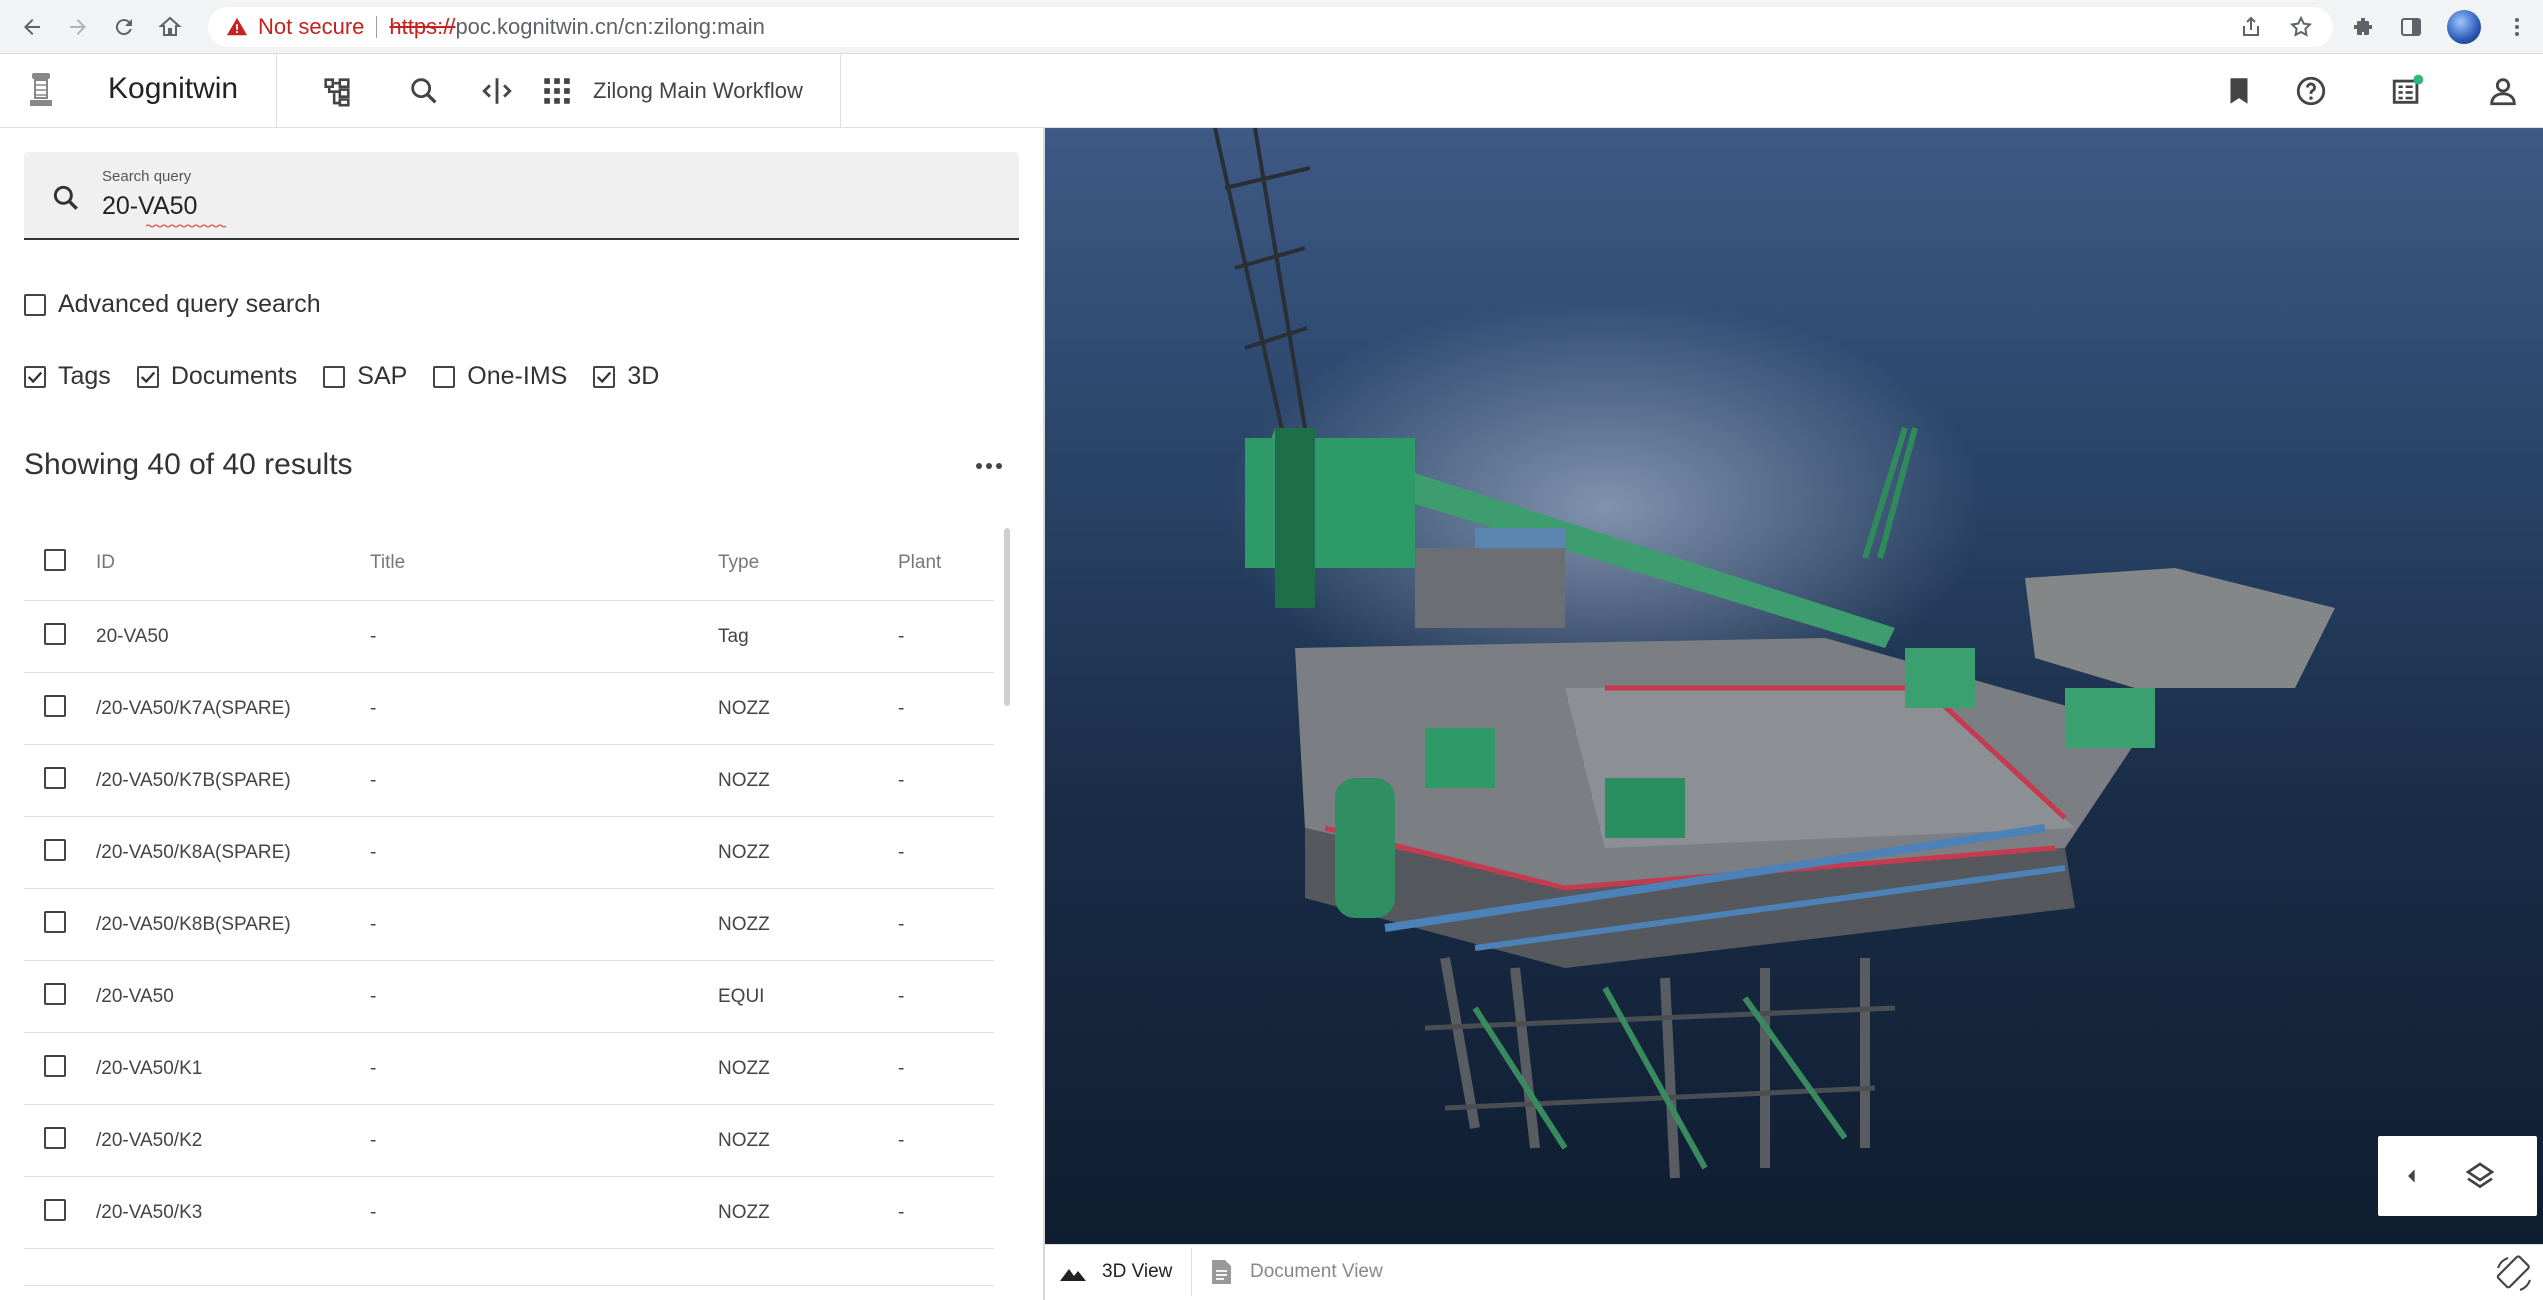 This screenshot has width=2543, height=1300. Describe the element at coordinates (233, 781) in the screenshot. I see `cell-id: /20-VA50/K7B(SPARE)` at that location.